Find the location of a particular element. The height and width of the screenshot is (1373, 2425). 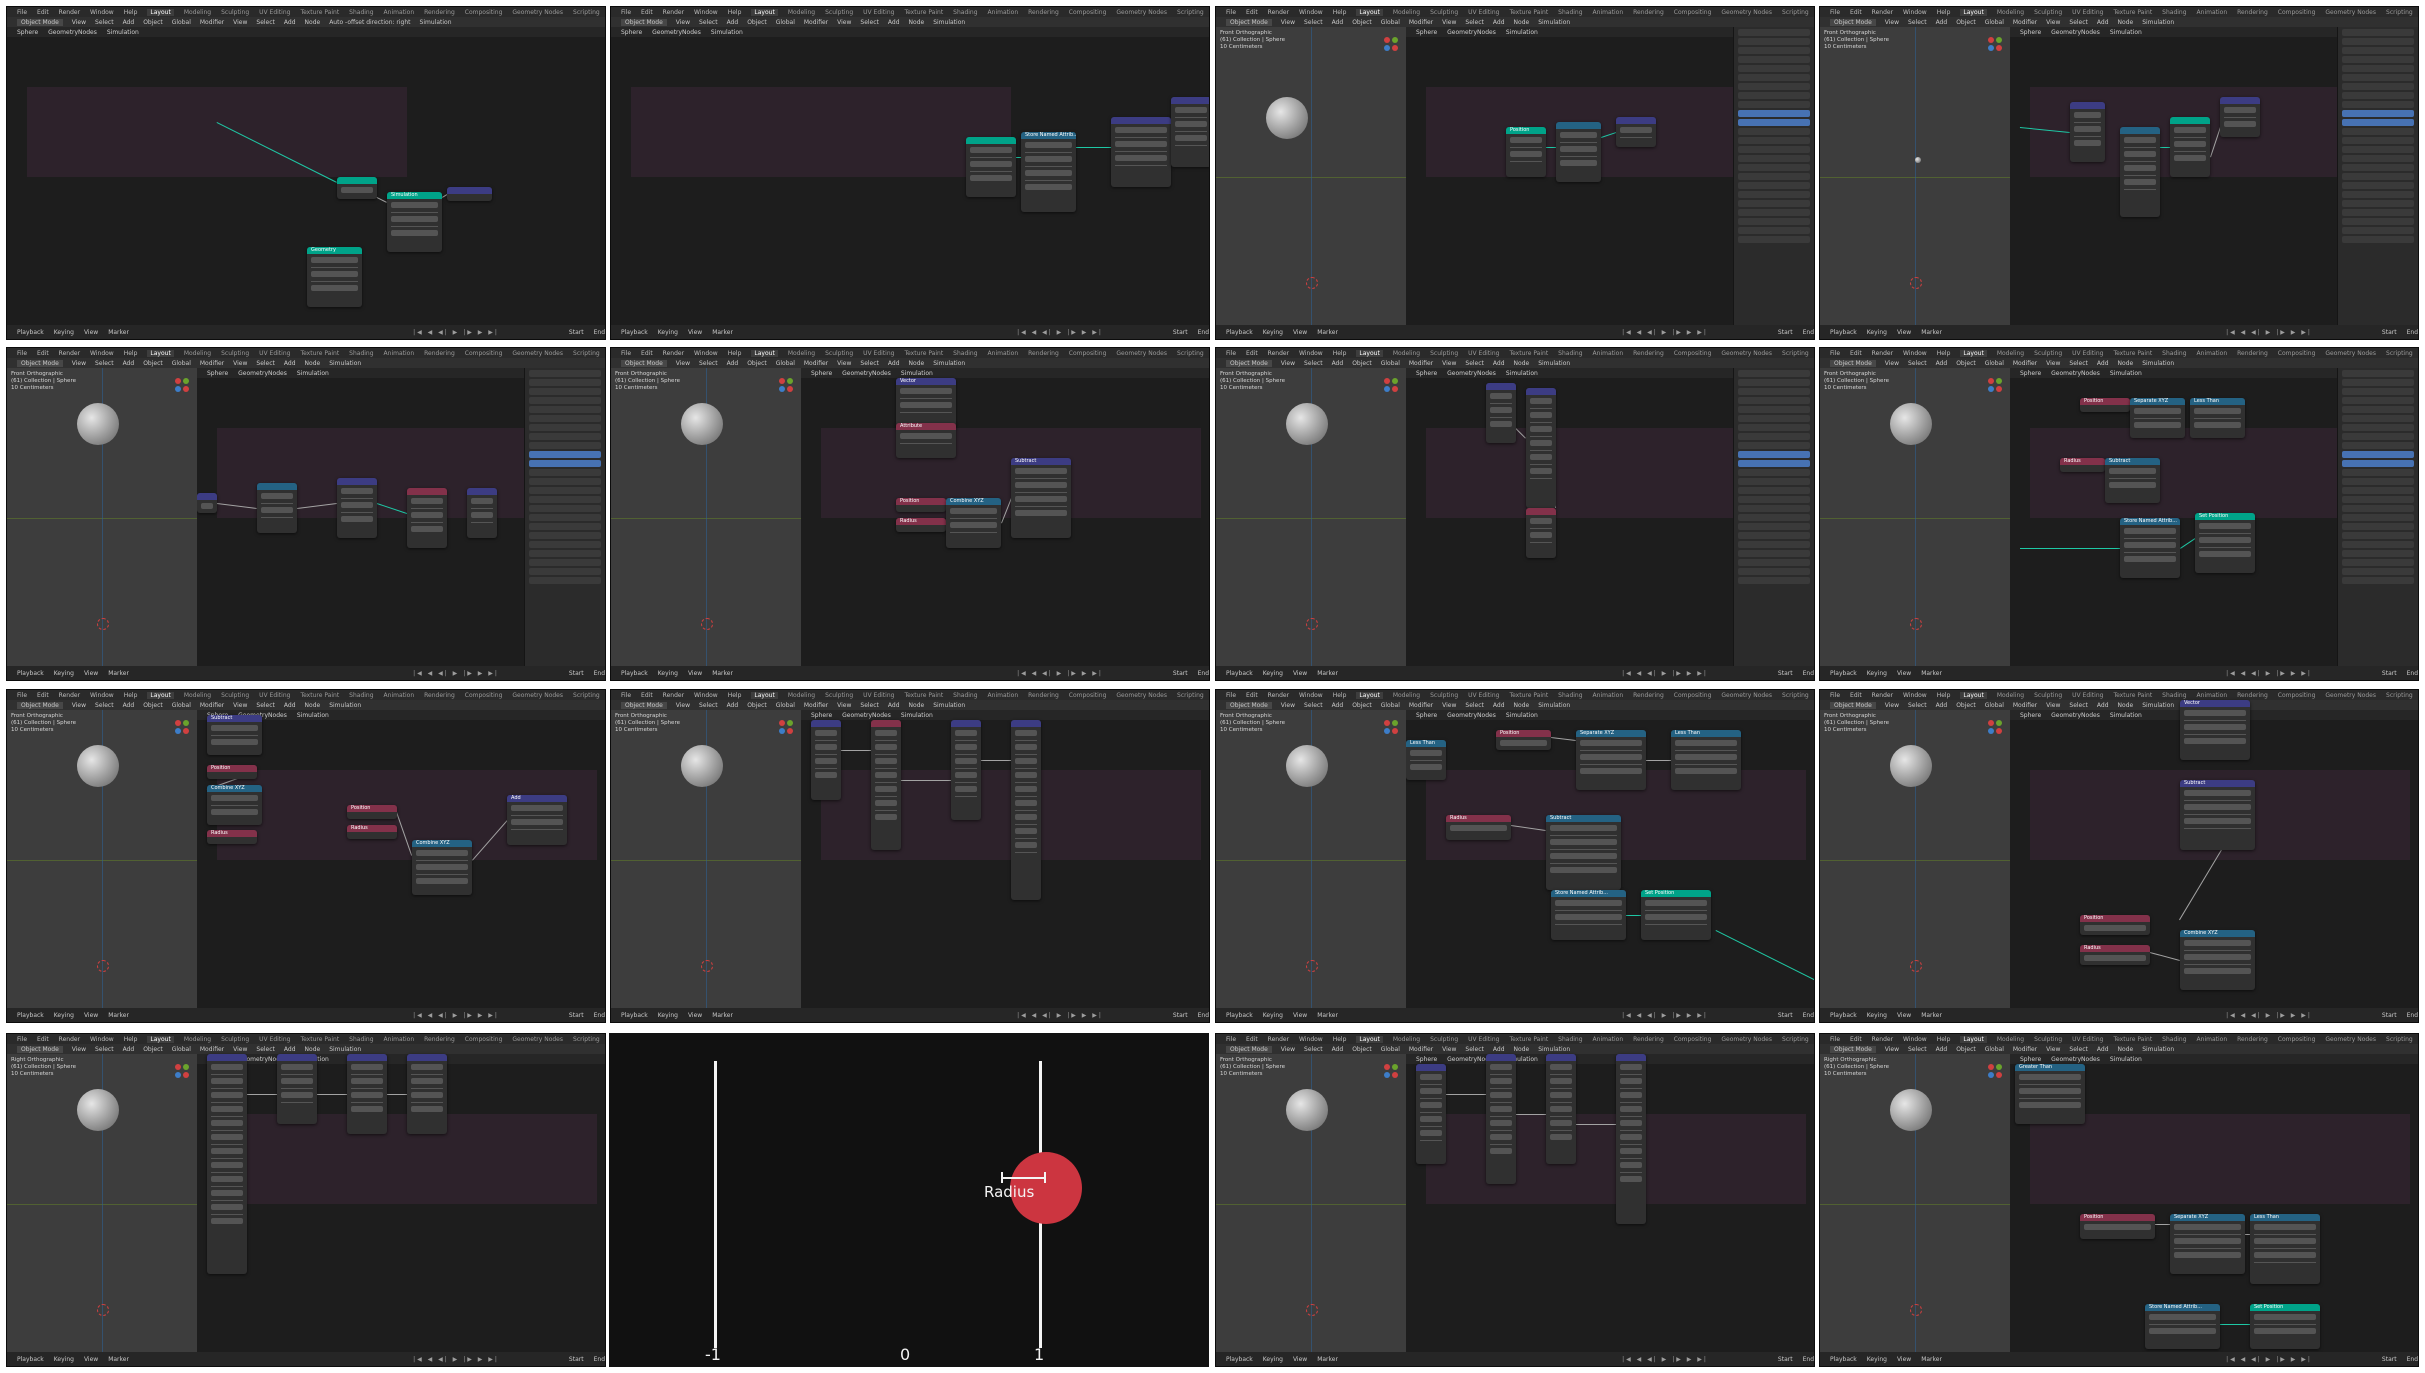

node-editor-menu-item: Modifier is located at coordinates (1421, 22).